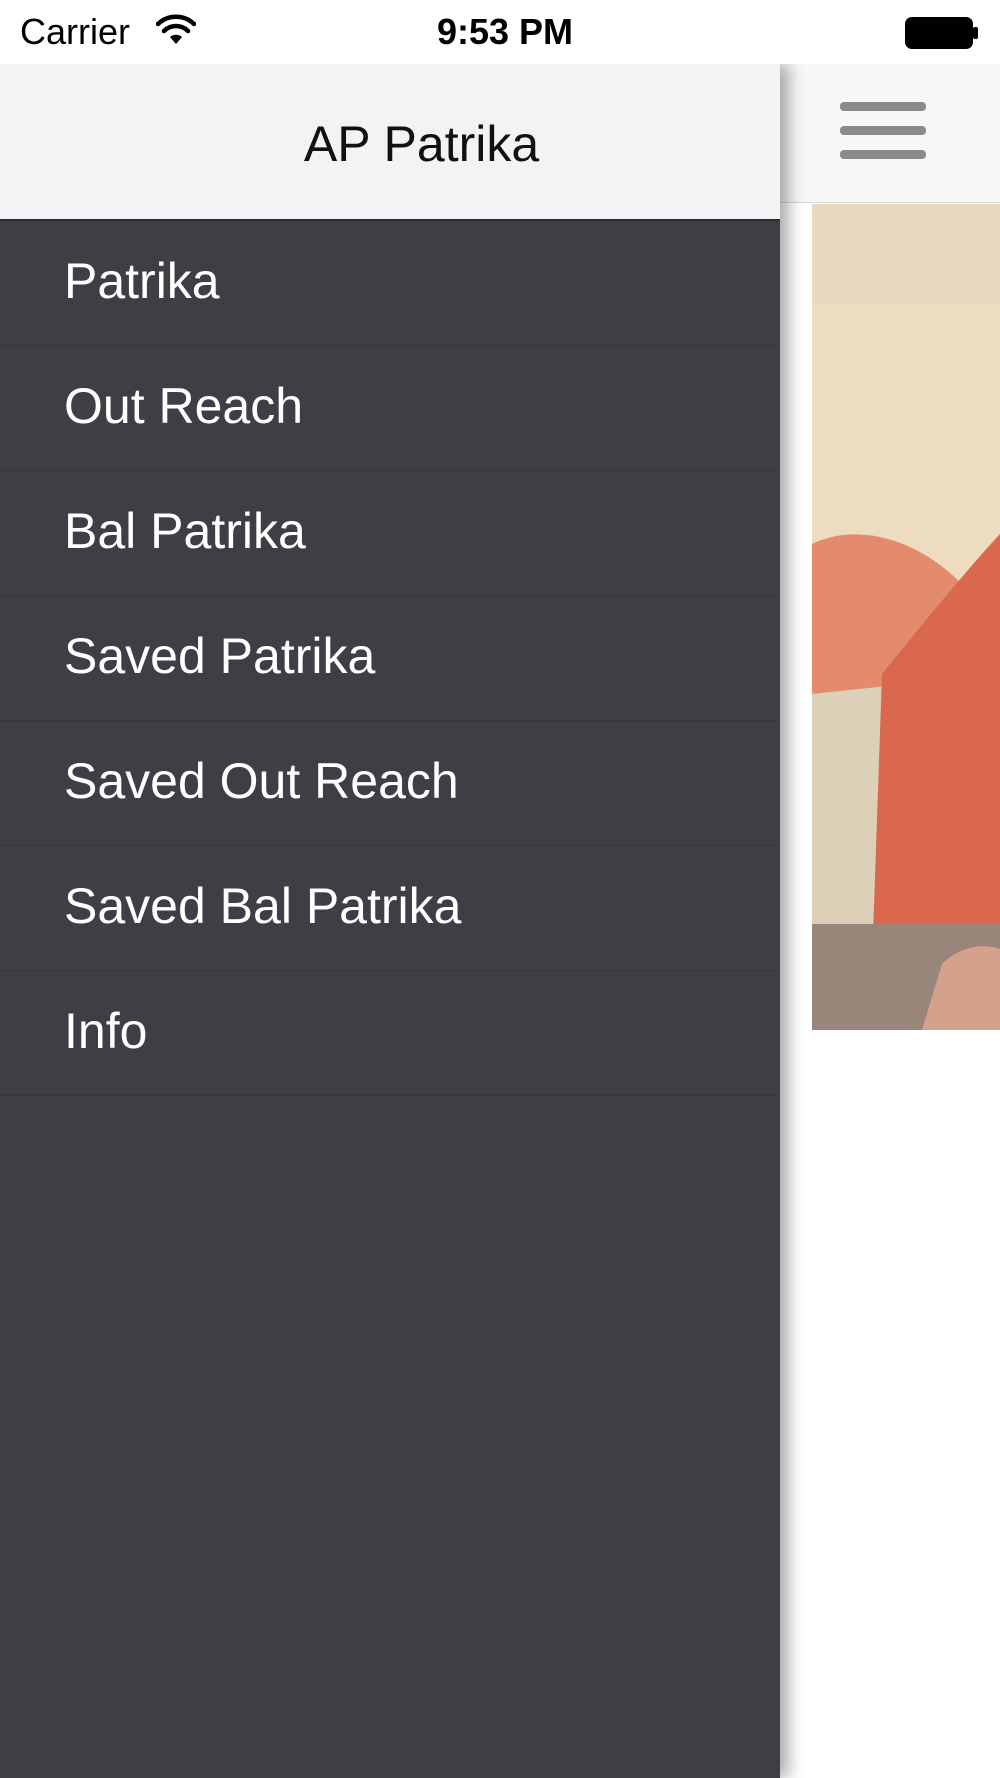 Image resolution: width=1000 pixels, height=1778 pixels. What do you see at coordinates (142, 281) in the screenshot?
I see `menu-item-label: Patrika` at bounding box center [142, 281].